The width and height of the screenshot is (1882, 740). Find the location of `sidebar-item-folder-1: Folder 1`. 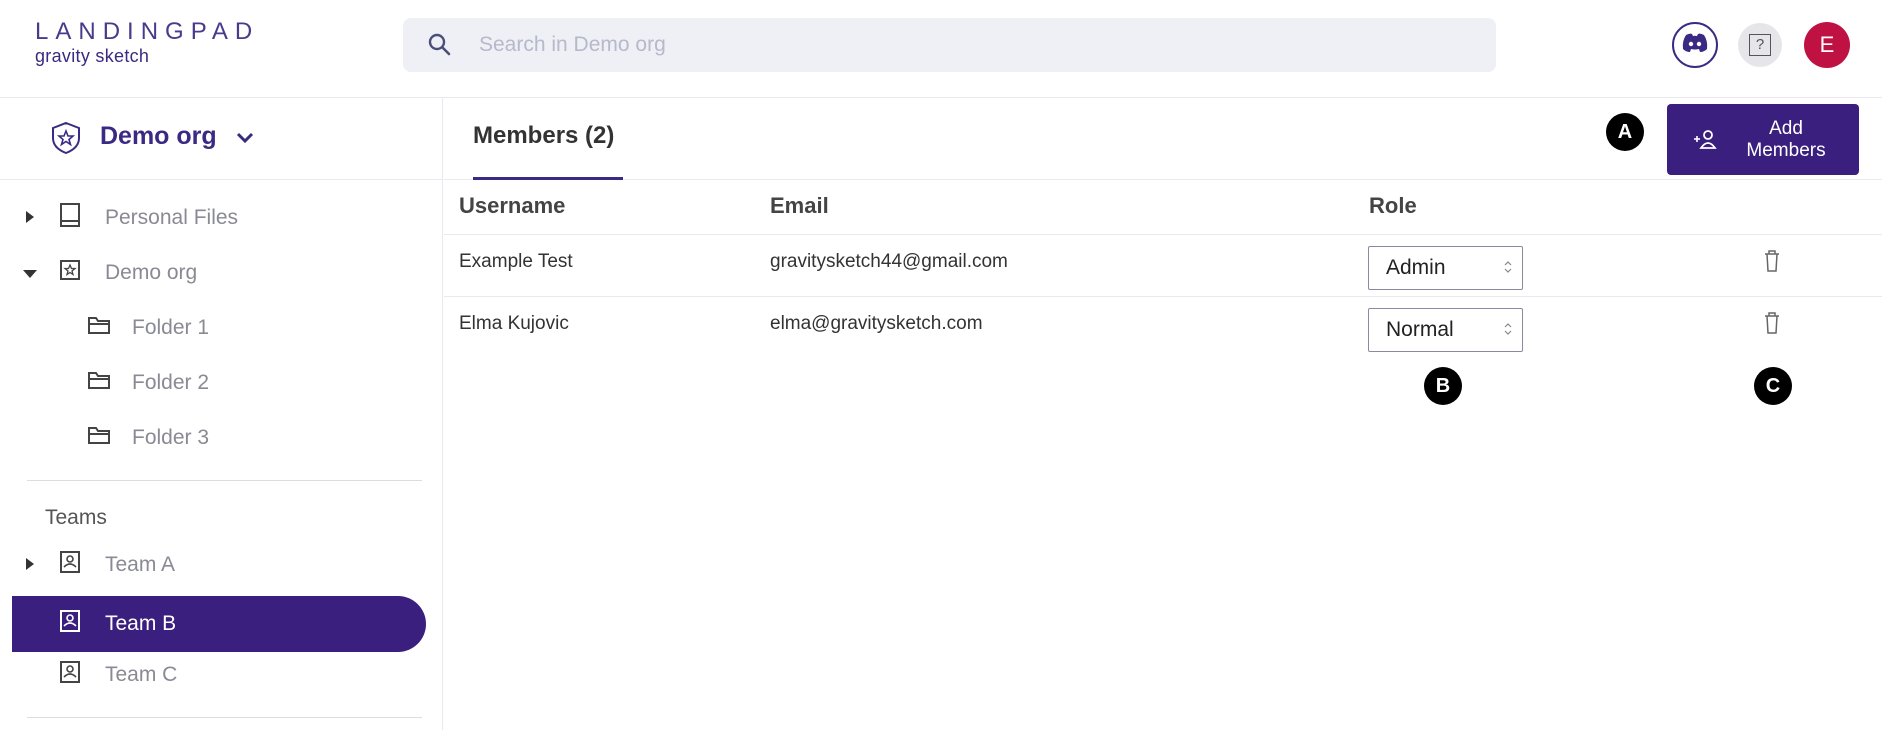

sidebar-item-folder-1: Folder 1 is located at coordinates (221, 328).